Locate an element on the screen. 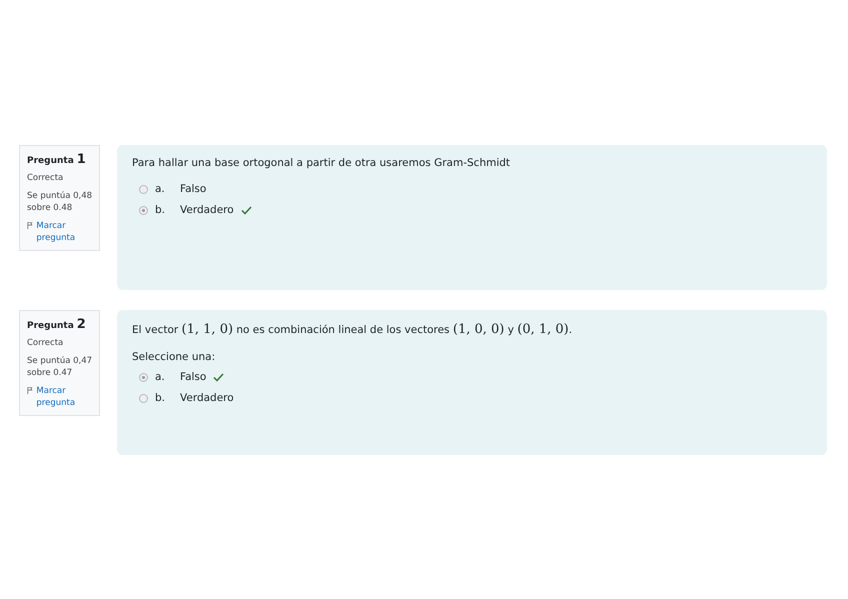 Image resolution: width=848 pixels, height=599 pixels. question-text: Para hallar una base ortogonal a partir de otra usaremos Gram-Schmidt is located at coordinates (322, 163).